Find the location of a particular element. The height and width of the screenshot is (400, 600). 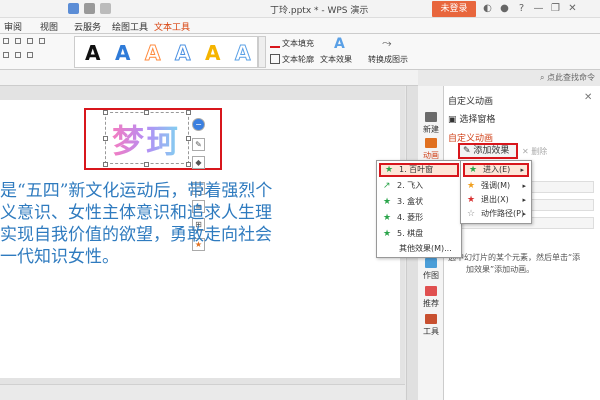

tab-cloud: 云服务 is located at coordinates (87, 26).